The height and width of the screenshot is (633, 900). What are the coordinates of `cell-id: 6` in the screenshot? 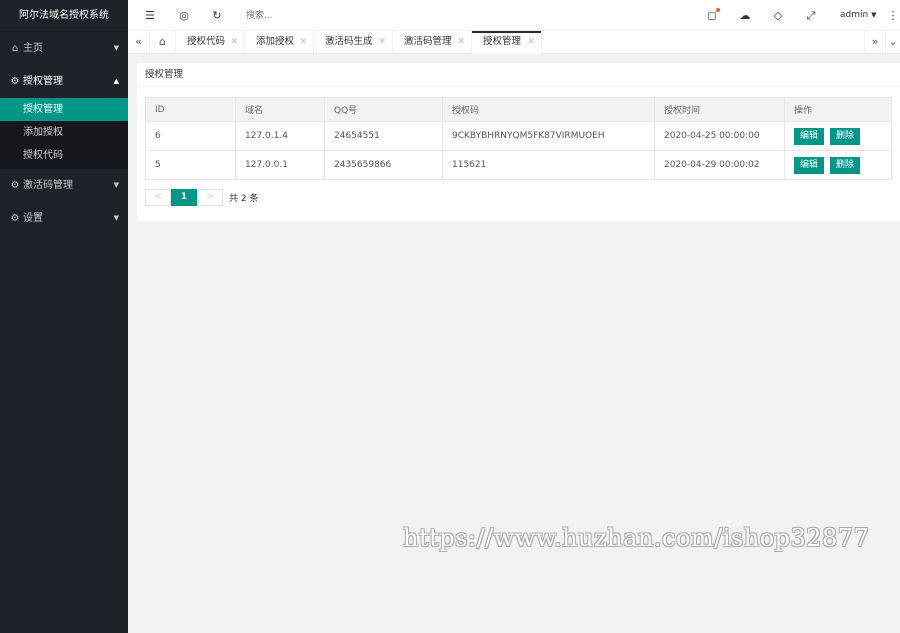 It's located at (190, 136).